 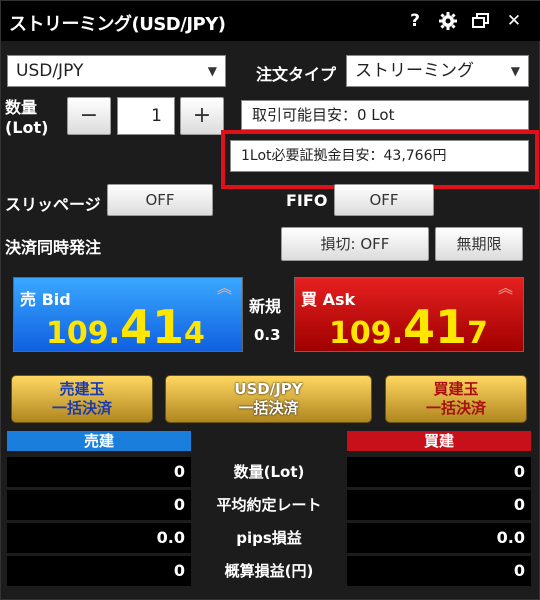 I want to click on stop-loss-button: 損切: OFF, so click(x=355, y=244).